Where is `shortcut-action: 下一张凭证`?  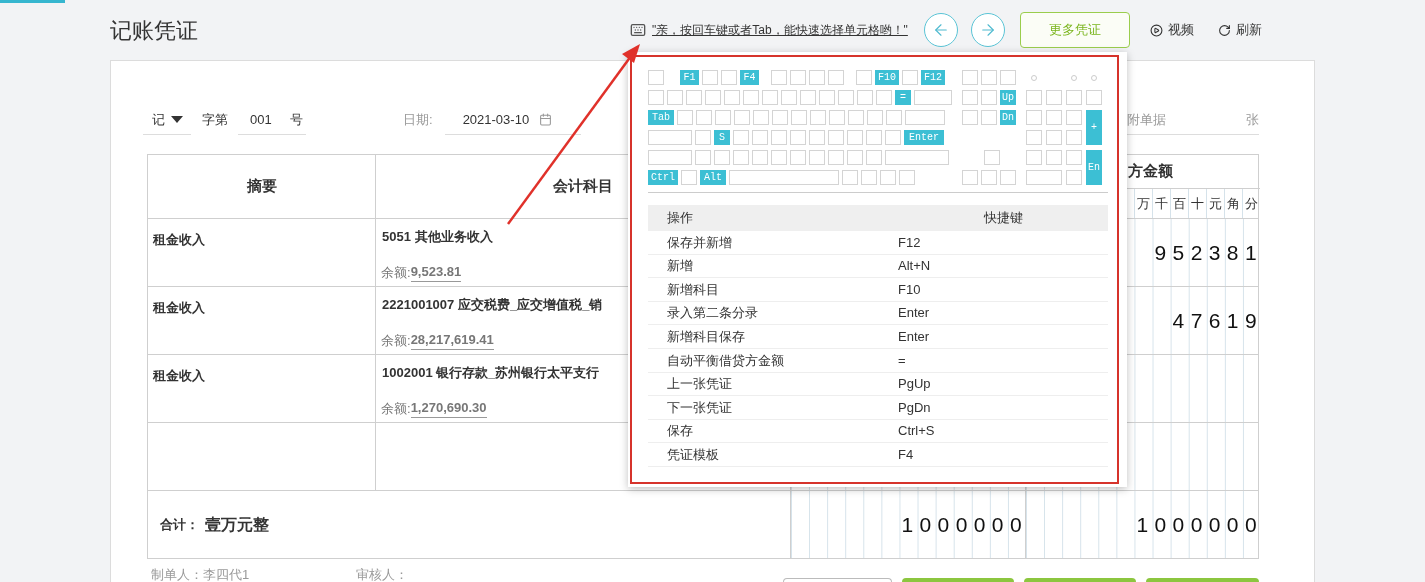
shortcut-action: 下一张凭证 is located at coordinates (699, 407).